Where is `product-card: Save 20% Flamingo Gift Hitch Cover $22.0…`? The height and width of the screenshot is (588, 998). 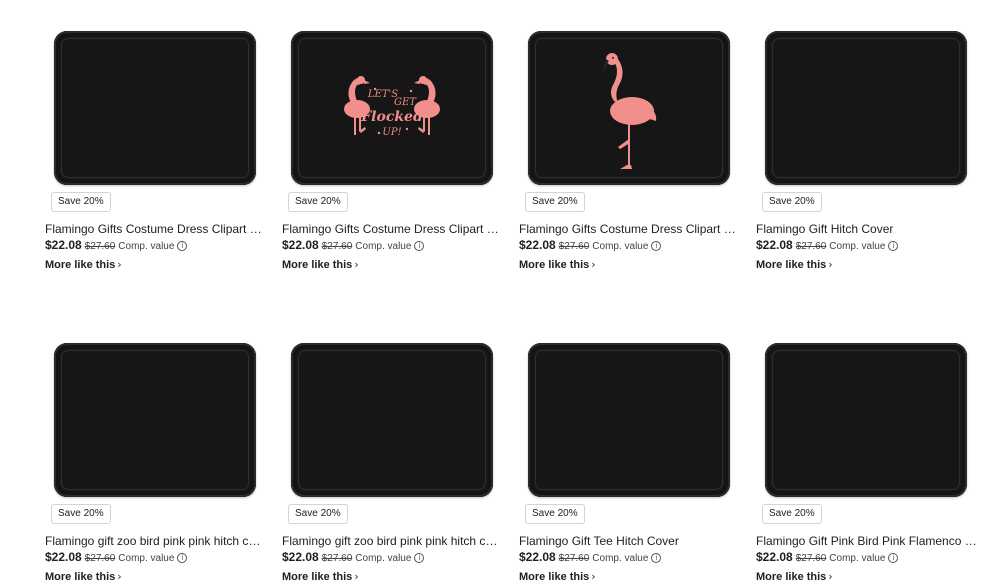
product-card: Save 20% Flamingo Gift Hitch Cover $22.0… is located at coordinates (870, 151).